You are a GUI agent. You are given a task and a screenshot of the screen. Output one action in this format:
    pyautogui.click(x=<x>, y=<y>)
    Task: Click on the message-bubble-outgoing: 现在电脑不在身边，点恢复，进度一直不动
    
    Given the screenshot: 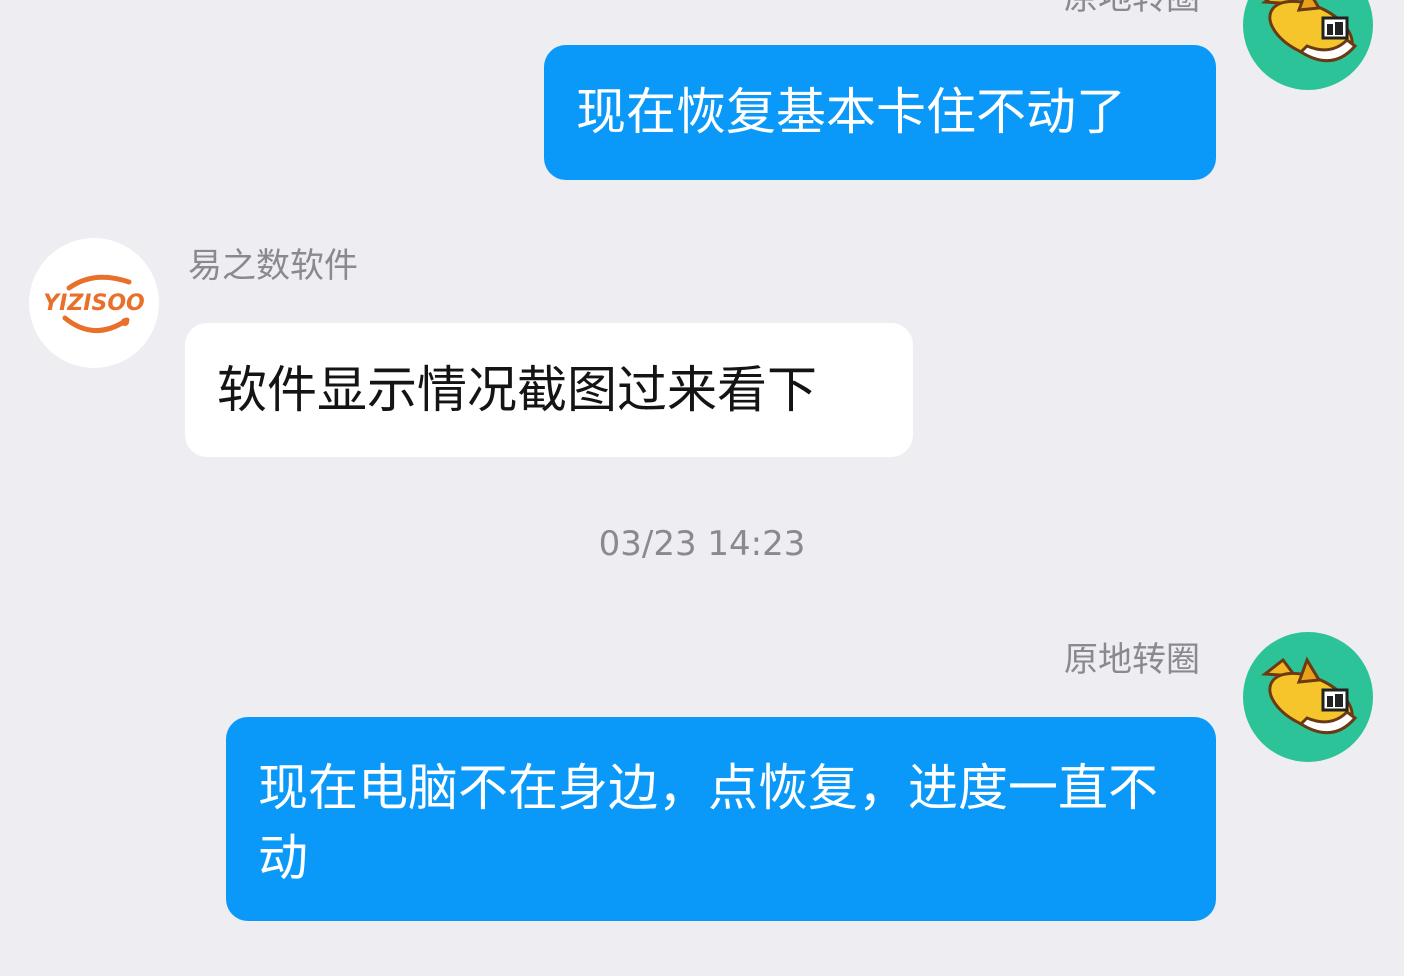 What is the action you would take?
    pyautogui.click(x=721, y=819)
    